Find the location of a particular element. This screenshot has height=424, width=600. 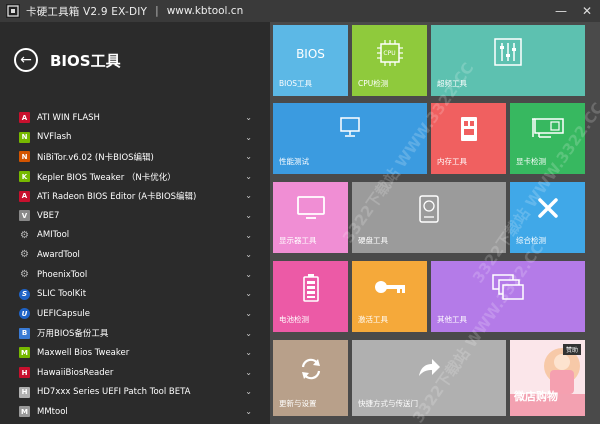

tile-label: 硬盘工具 is located at coordinates (373, 240).